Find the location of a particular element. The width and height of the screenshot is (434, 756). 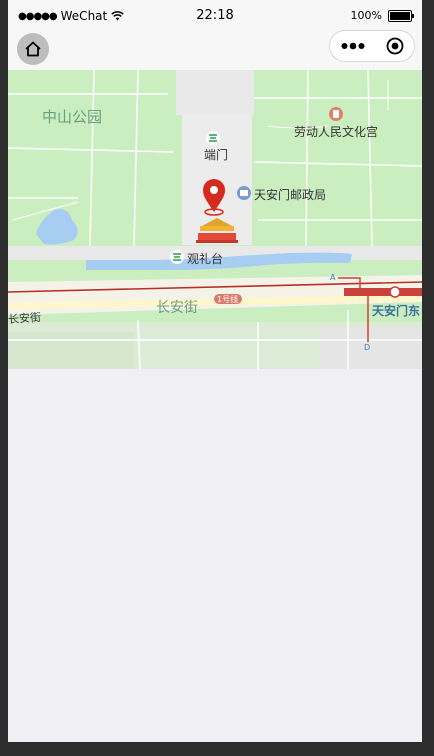

map-label-station: 天安门东 is located at coordinates (396, 311).